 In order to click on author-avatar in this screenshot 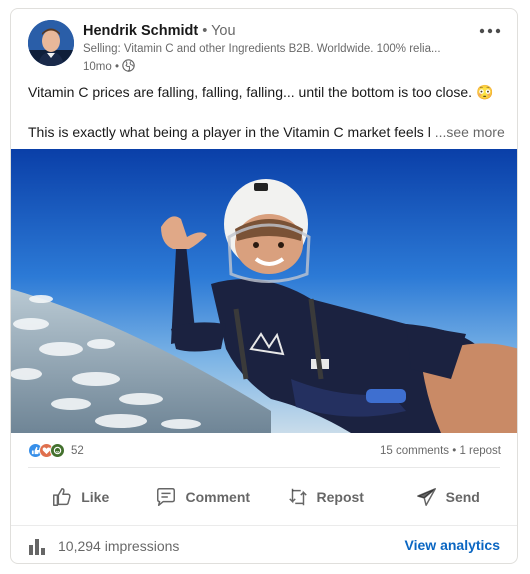, I will do `click(51, 43)`.